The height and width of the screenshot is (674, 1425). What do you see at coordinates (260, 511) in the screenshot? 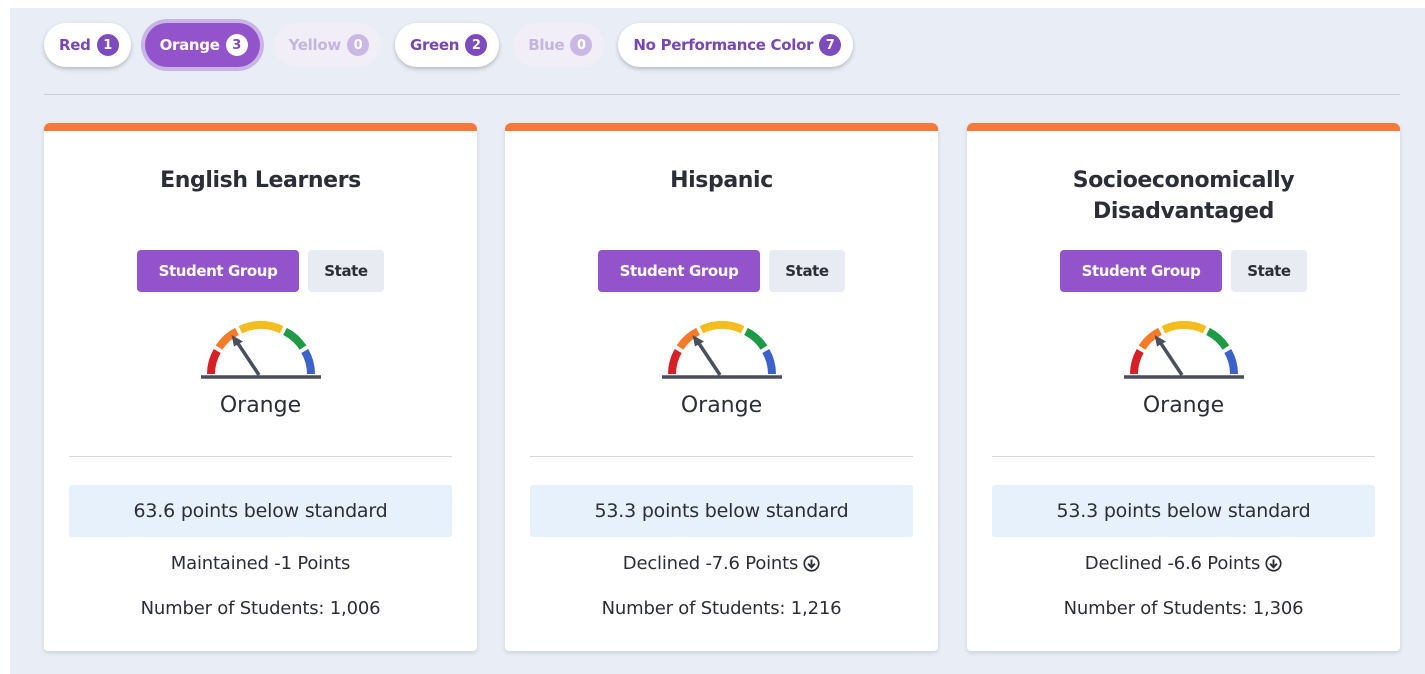
I see `status-box: 63.6 points below standard` at bounding box center [260, 511].